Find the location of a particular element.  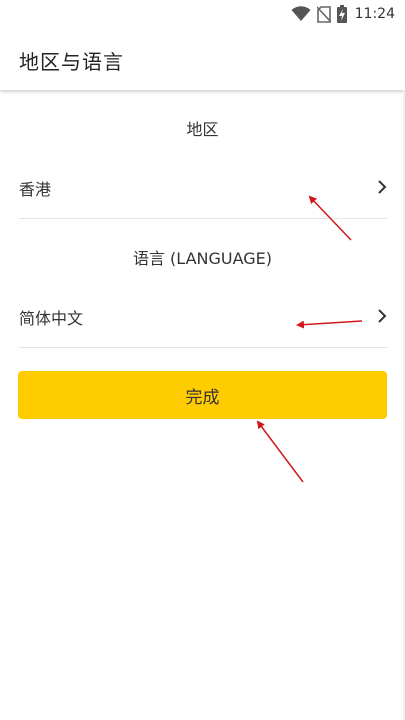

battery-charging-icon is located at coordinates (341, 14).